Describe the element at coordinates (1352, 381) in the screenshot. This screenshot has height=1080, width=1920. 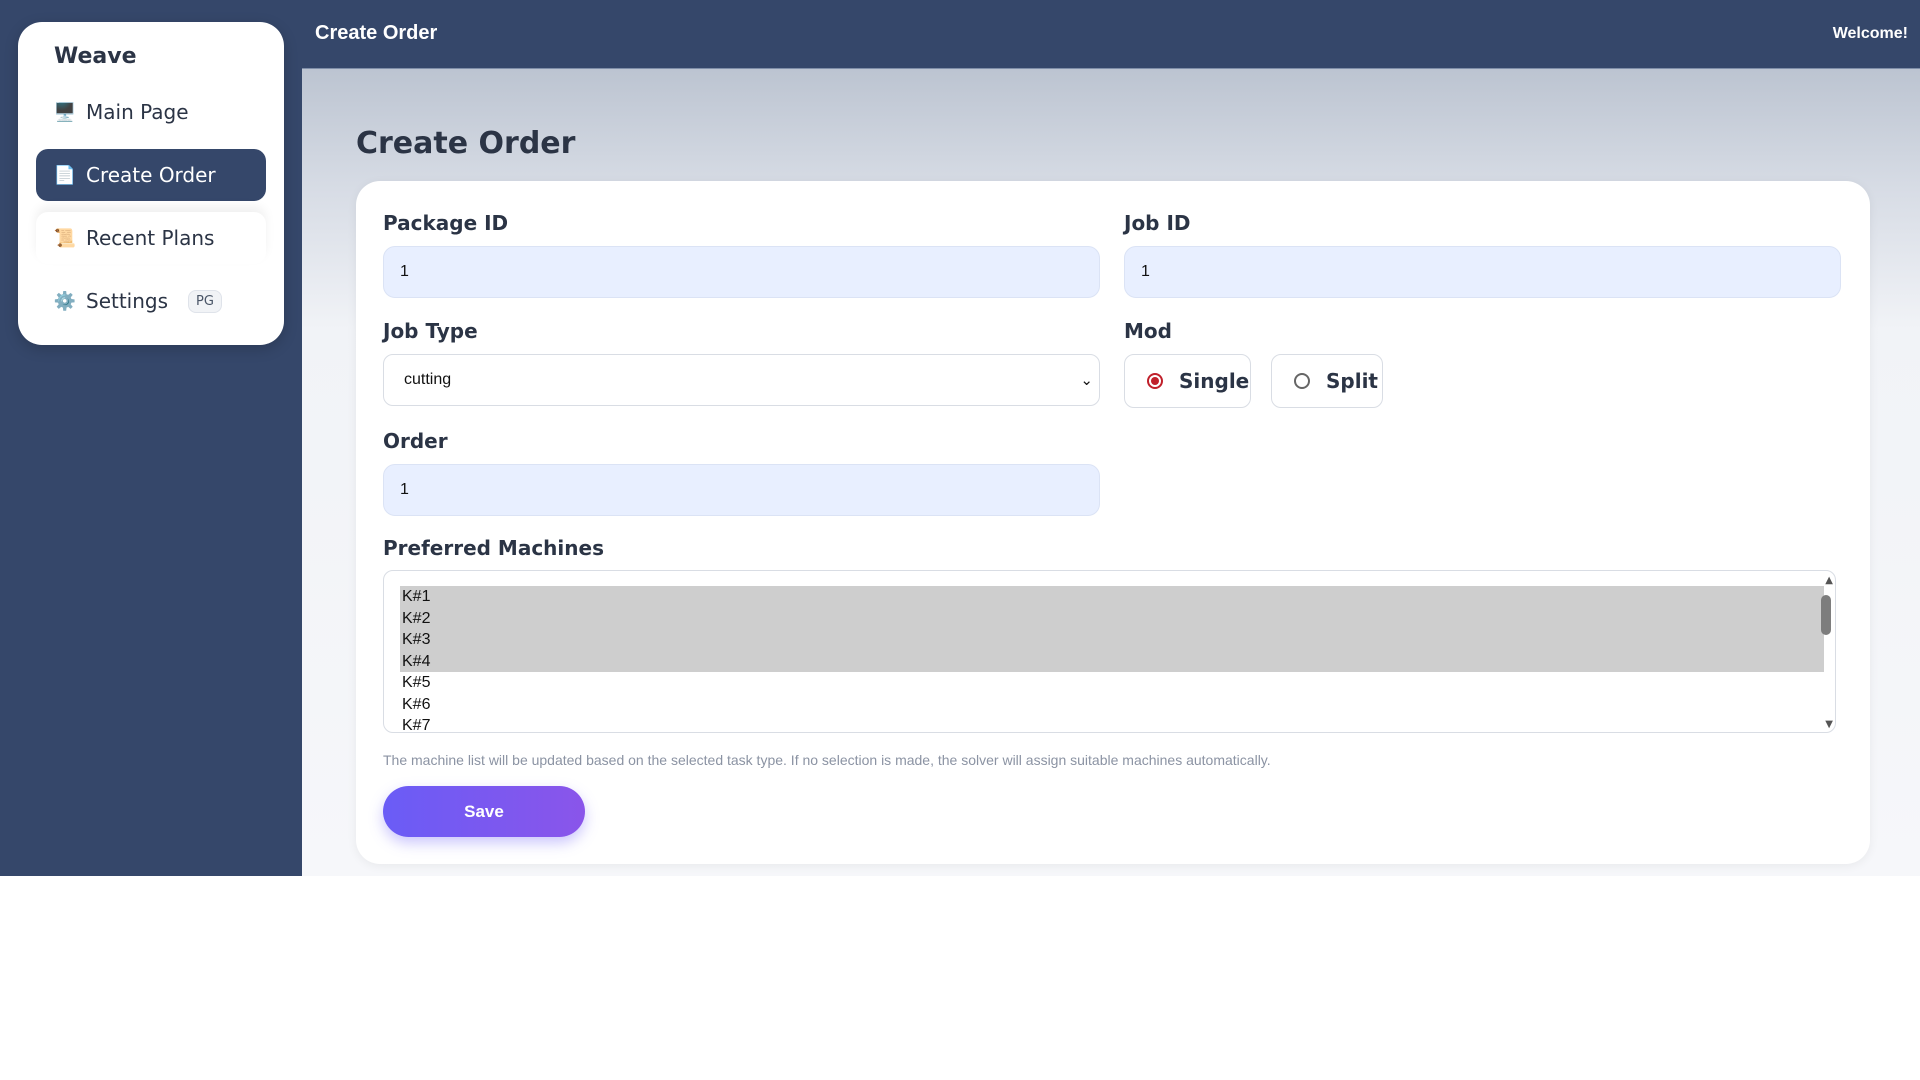
I see `mod-option-label: Split` at that location.